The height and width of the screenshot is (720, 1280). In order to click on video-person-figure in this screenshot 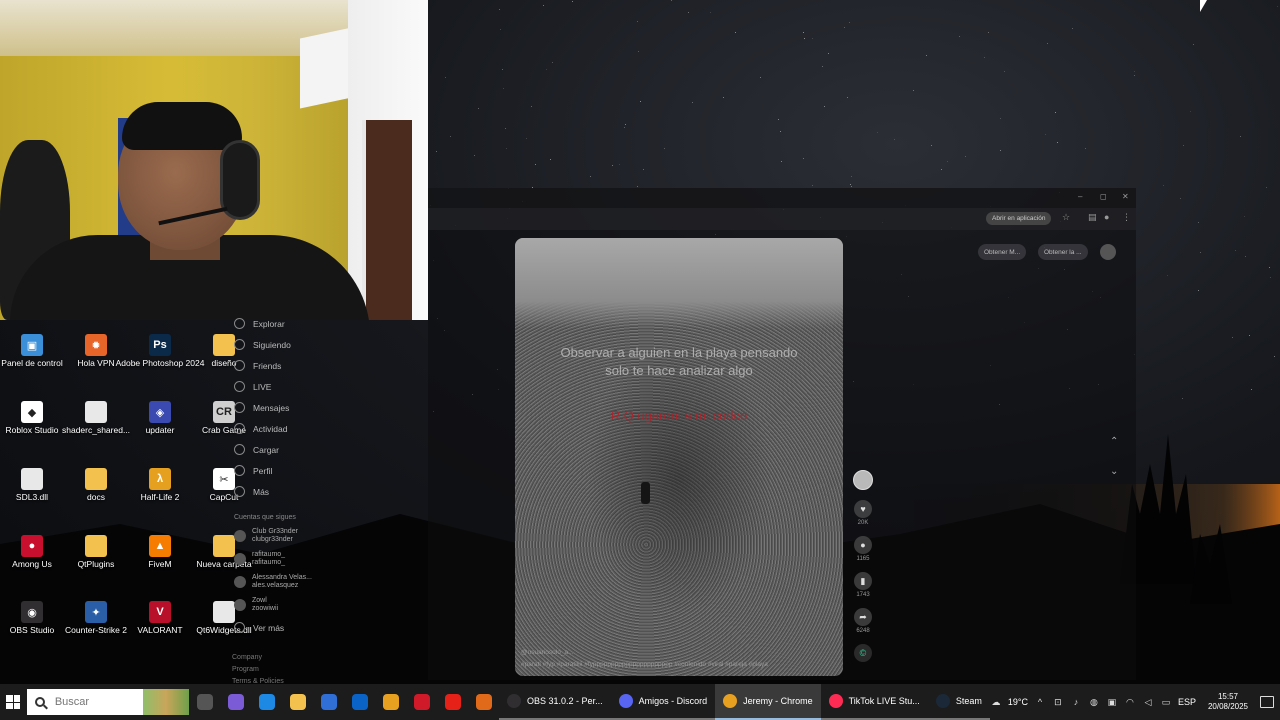, I will do `click(645, 493)`.